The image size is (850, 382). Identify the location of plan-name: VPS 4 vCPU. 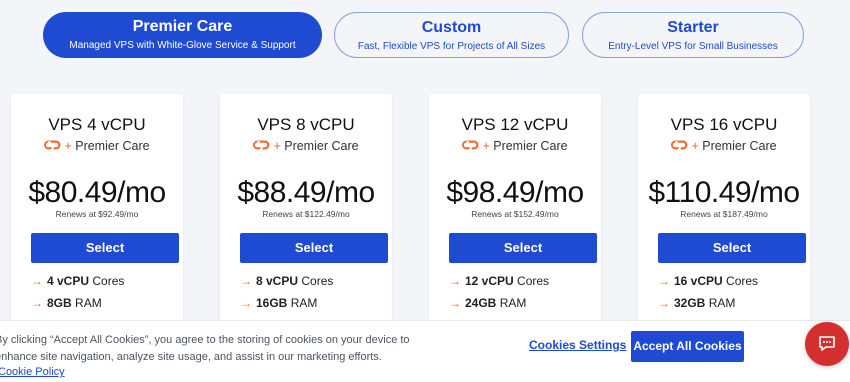
(97, 124).